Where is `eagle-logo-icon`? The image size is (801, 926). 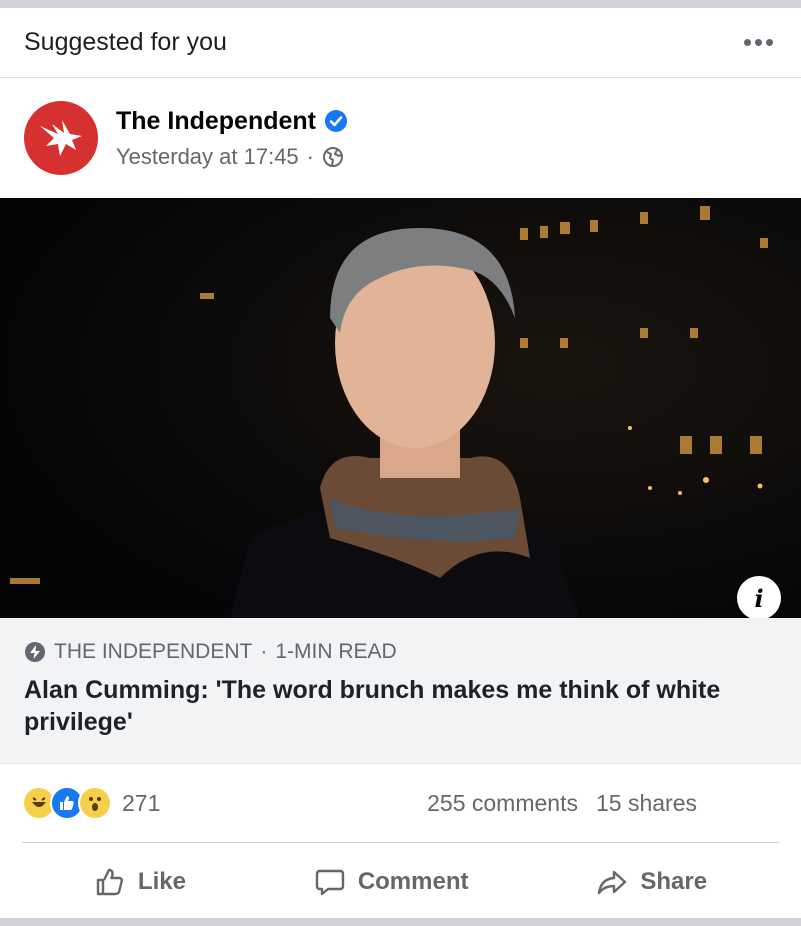 eagle-logo-icon is located at coordinates (61, 138).